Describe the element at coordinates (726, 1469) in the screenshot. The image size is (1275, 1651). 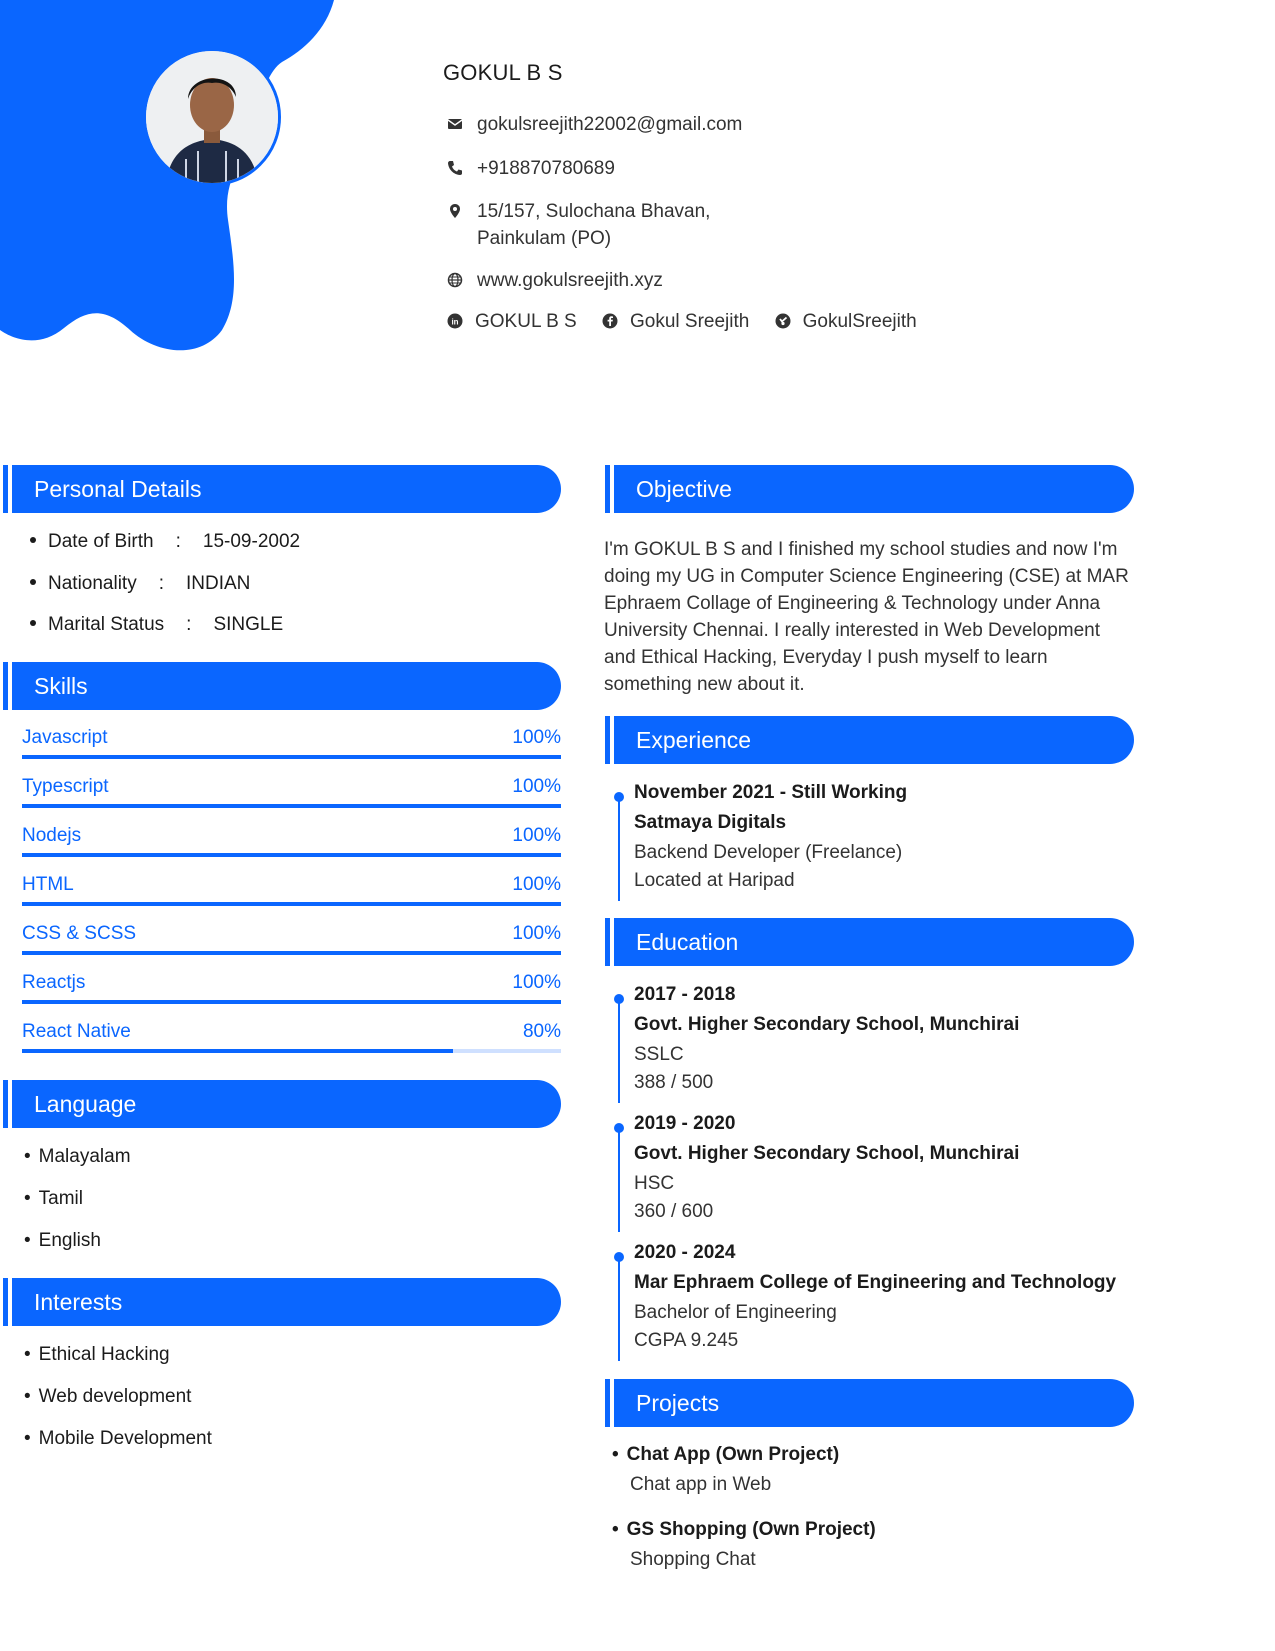
I see `project-item: • Chat App (Own Project) Chat app in Web` at that location.